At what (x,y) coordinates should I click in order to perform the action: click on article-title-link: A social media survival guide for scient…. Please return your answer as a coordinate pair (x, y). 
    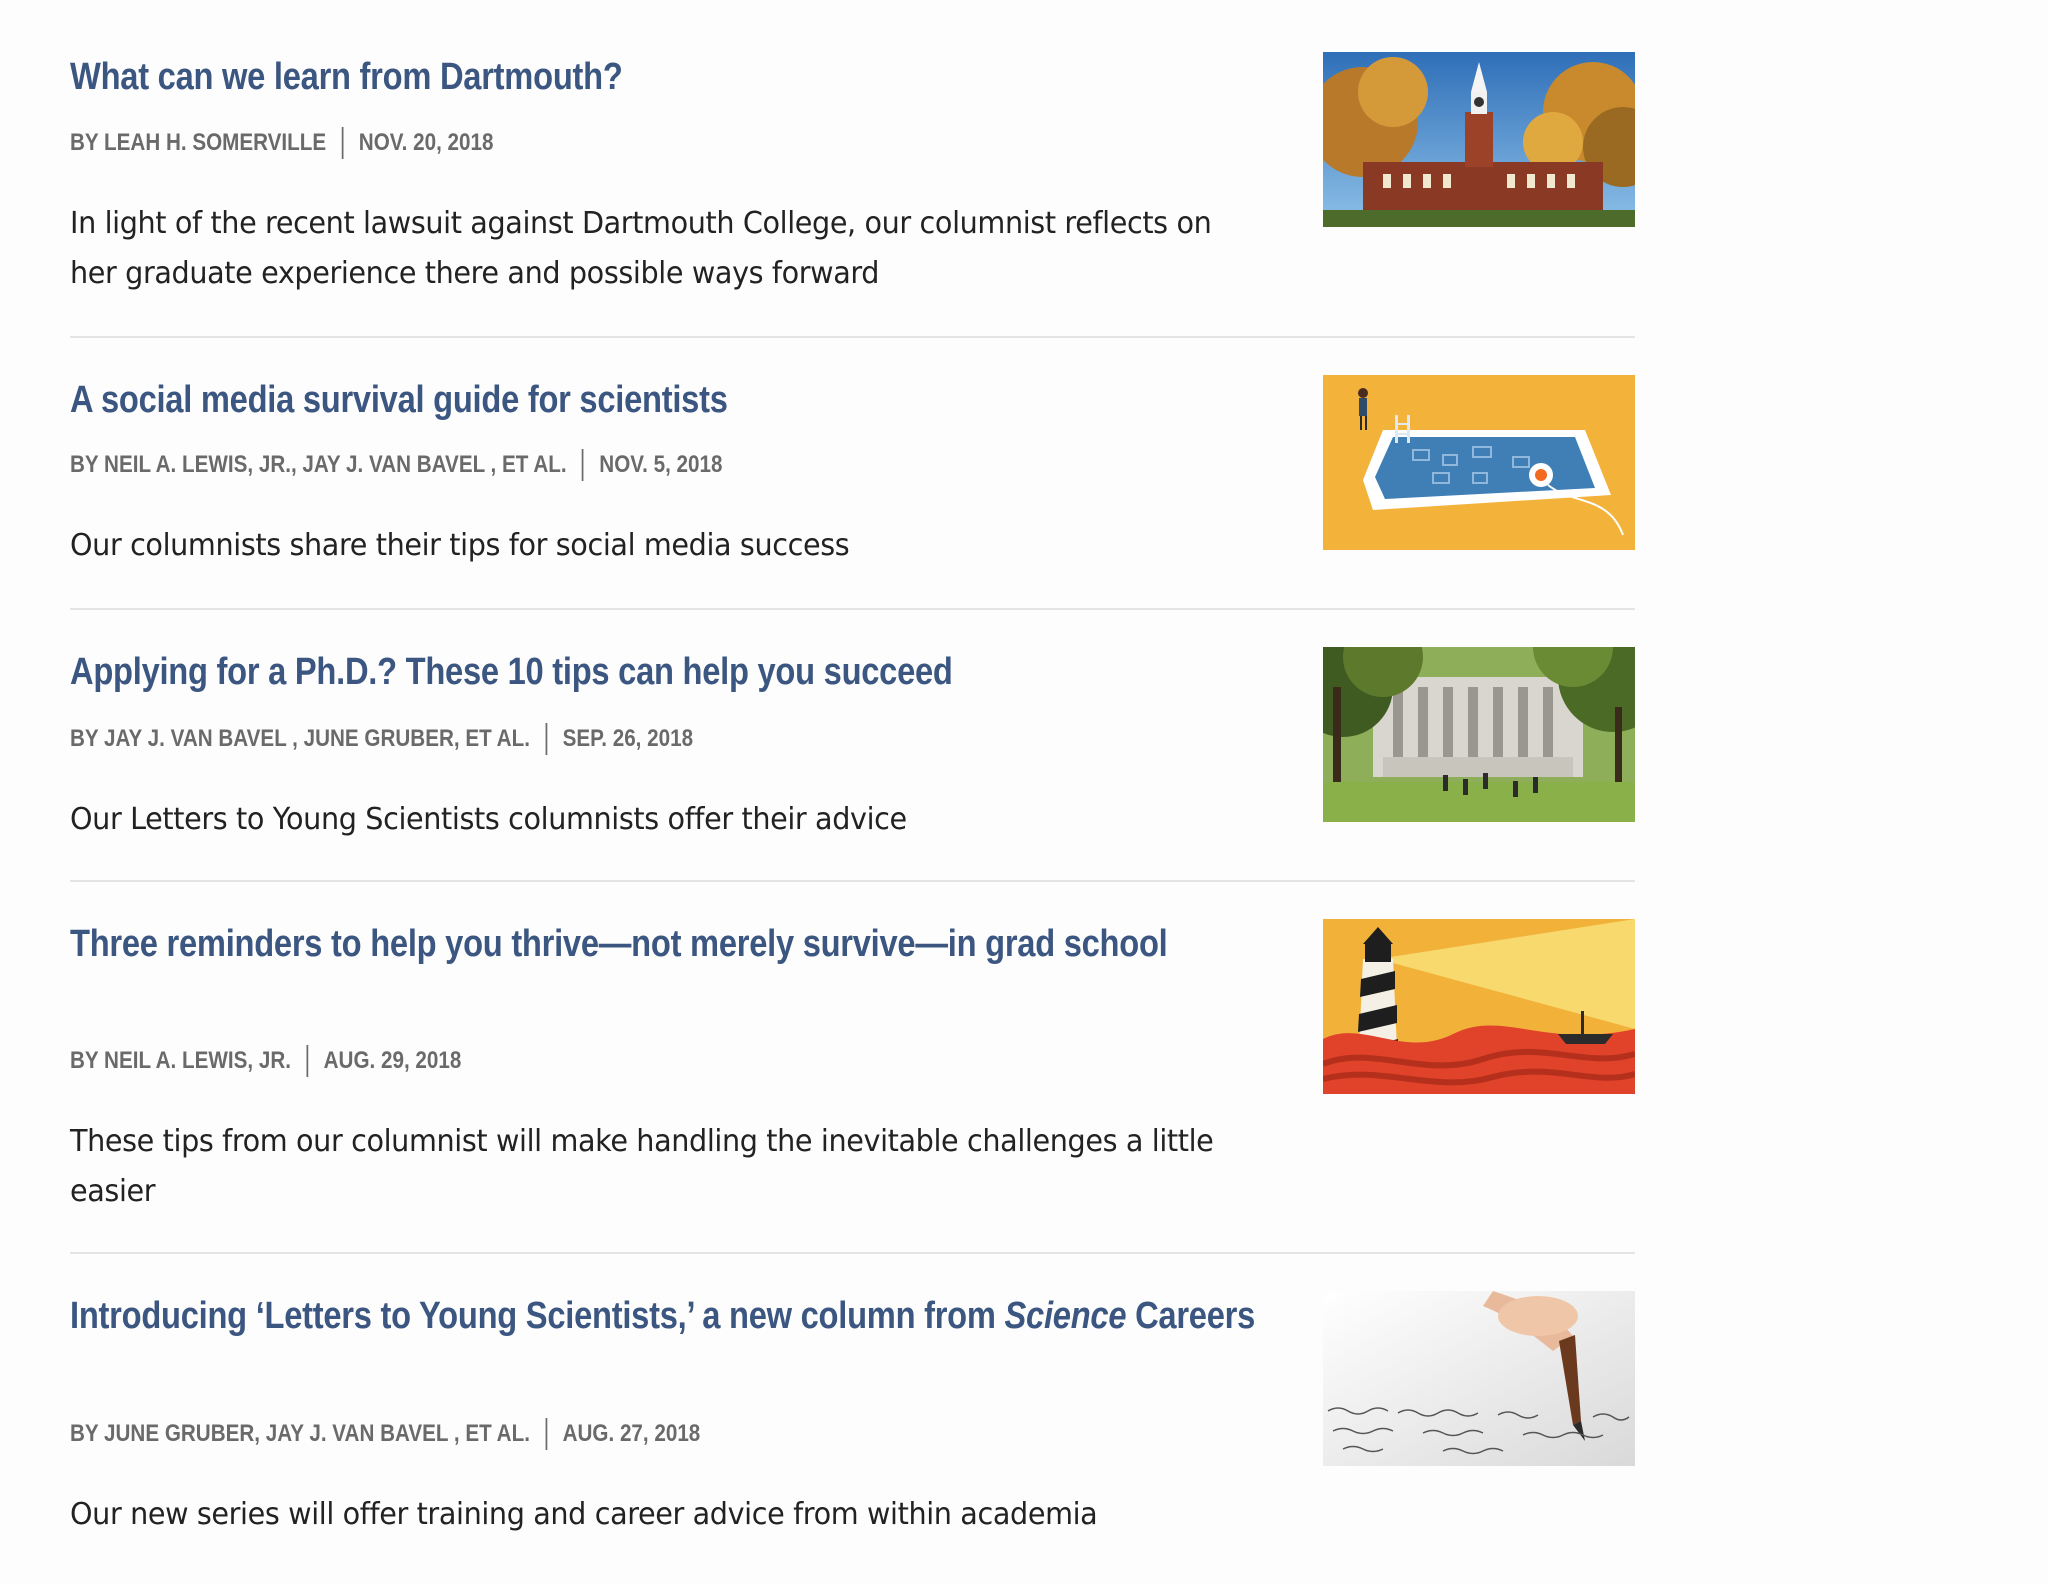
    Looking at the image, I should click on (399, 400).